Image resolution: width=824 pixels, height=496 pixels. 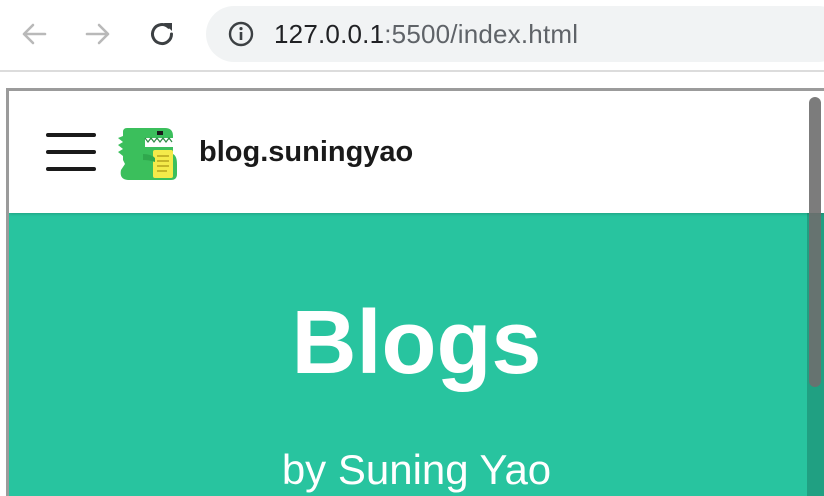 I want to click on arrow-right-icon, so click(x=97, y=34).